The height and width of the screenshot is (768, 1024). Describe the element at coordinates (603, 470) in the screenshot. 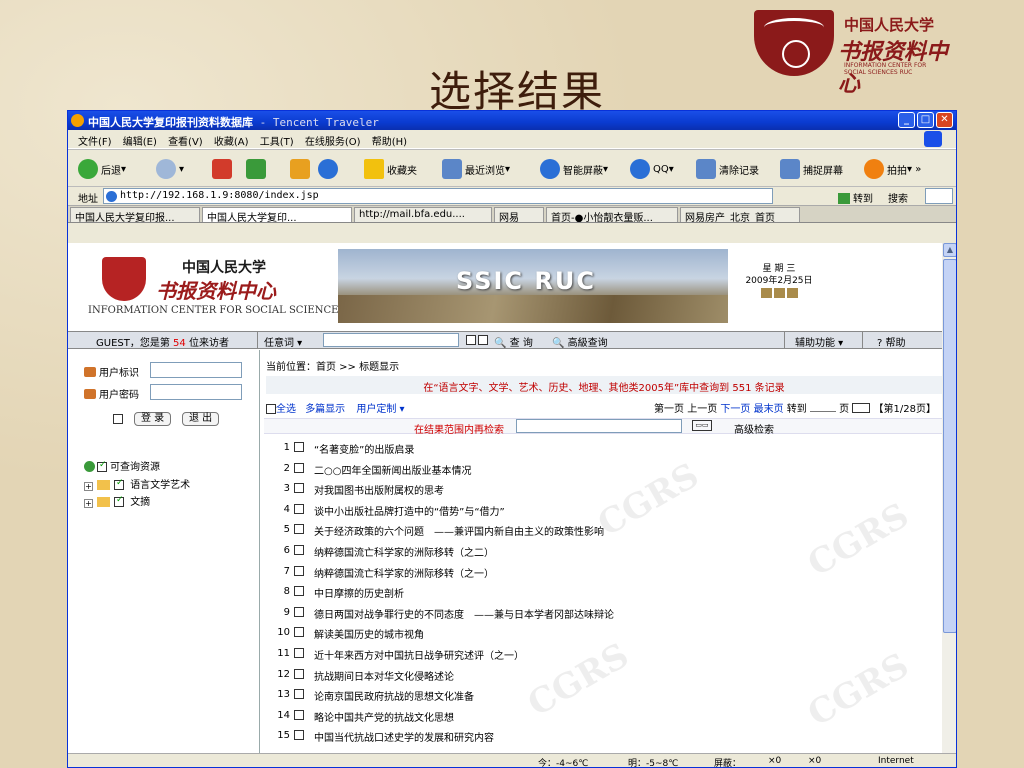

I see `result-row: 2 二○○四年全国新闻出版业基本情况` at that location.